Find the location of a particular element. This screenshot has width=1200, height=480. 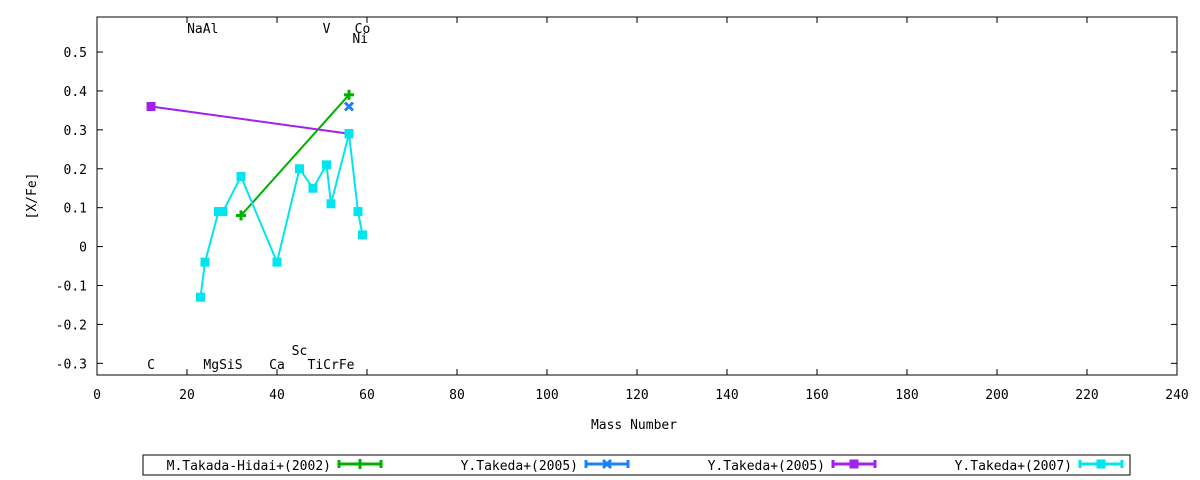

element-label: MgSiS is located at coordinates (222, 365).